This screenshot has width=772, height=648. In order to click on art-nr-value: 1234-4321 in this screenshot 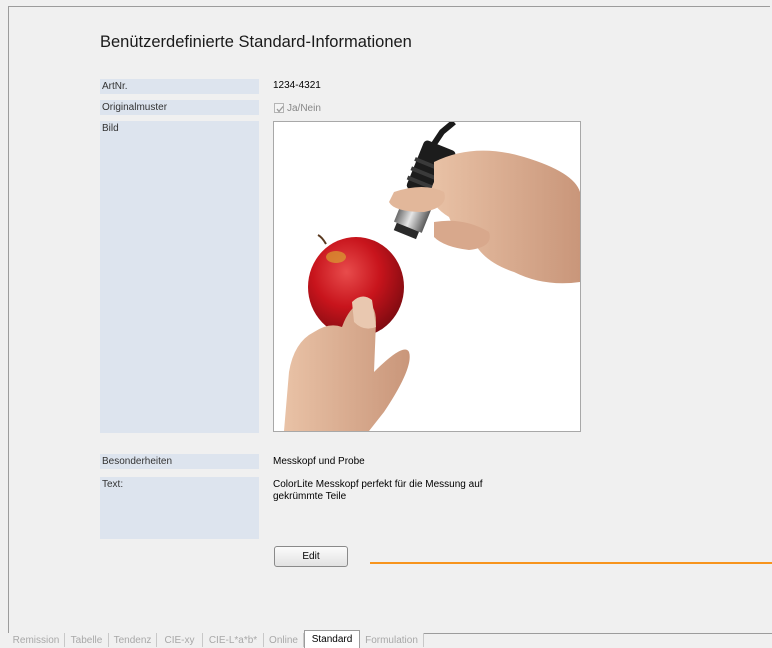, I will do `click(297, 85)`.